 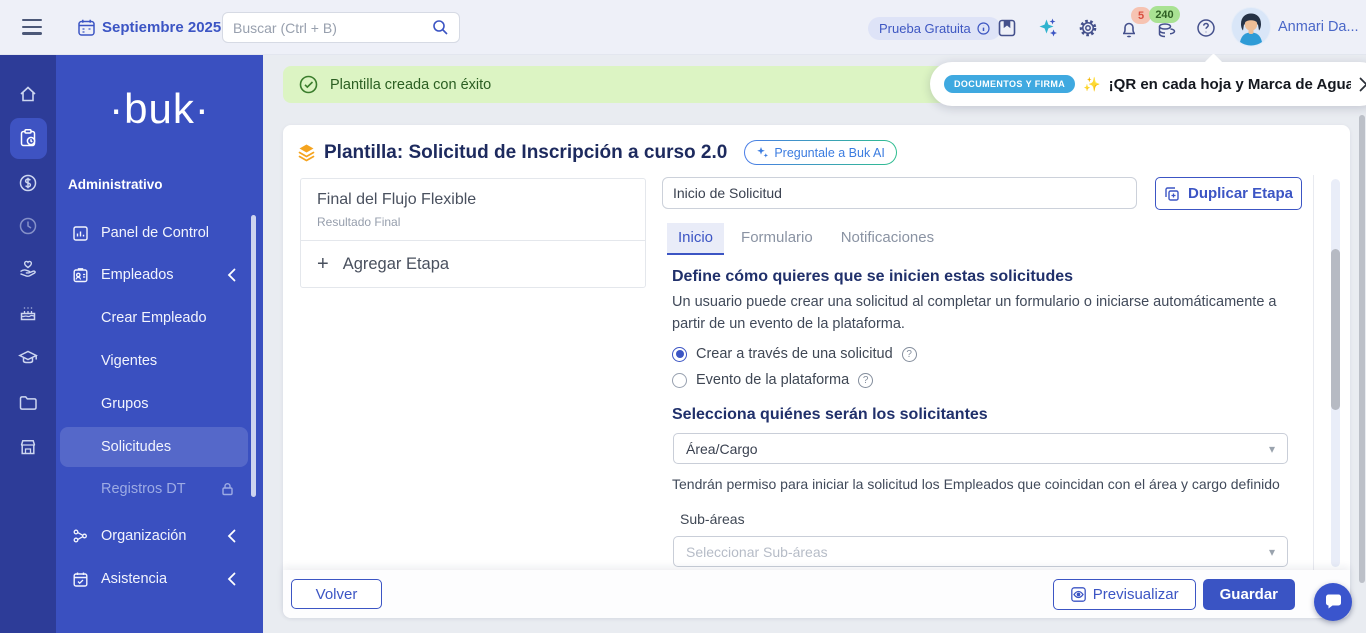 I want to click on dashboard-icon, so click(x=80, y=233).